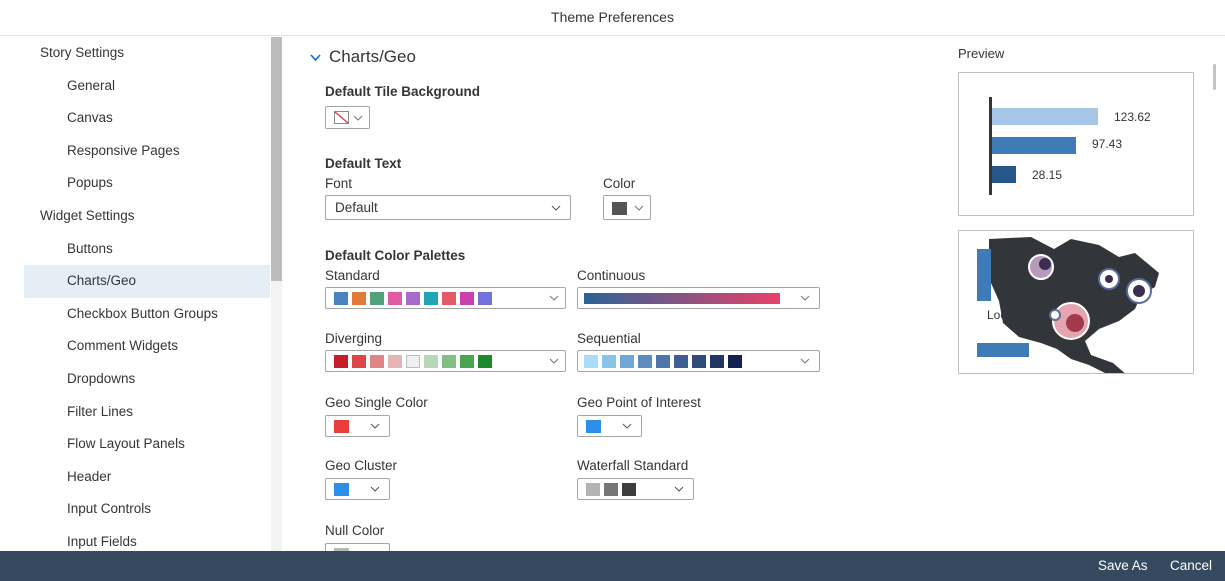 This screenshot has height=581, width=1225. I want to click on waterfall-palette-swatches, so click(613, 489).